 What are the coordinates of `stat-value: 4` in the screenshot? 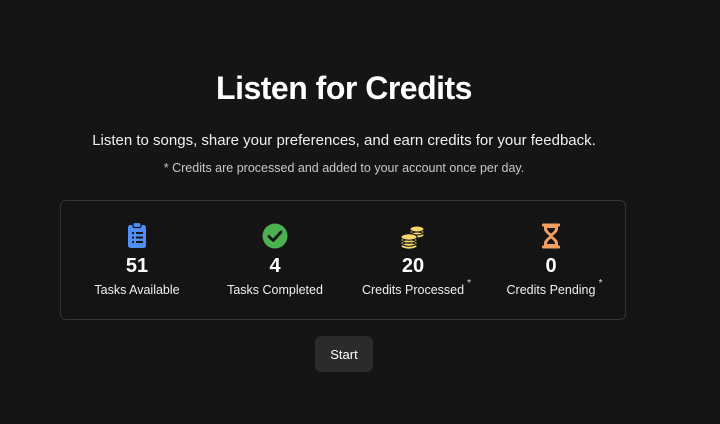 It's located at (275, 266).